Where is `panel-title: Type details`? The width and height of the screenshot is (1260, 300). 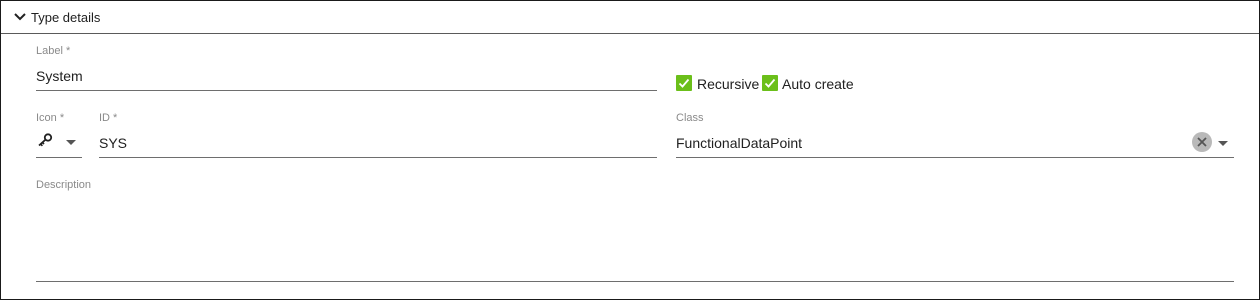
panel-title: Type details is located at coordinates (66, 17).